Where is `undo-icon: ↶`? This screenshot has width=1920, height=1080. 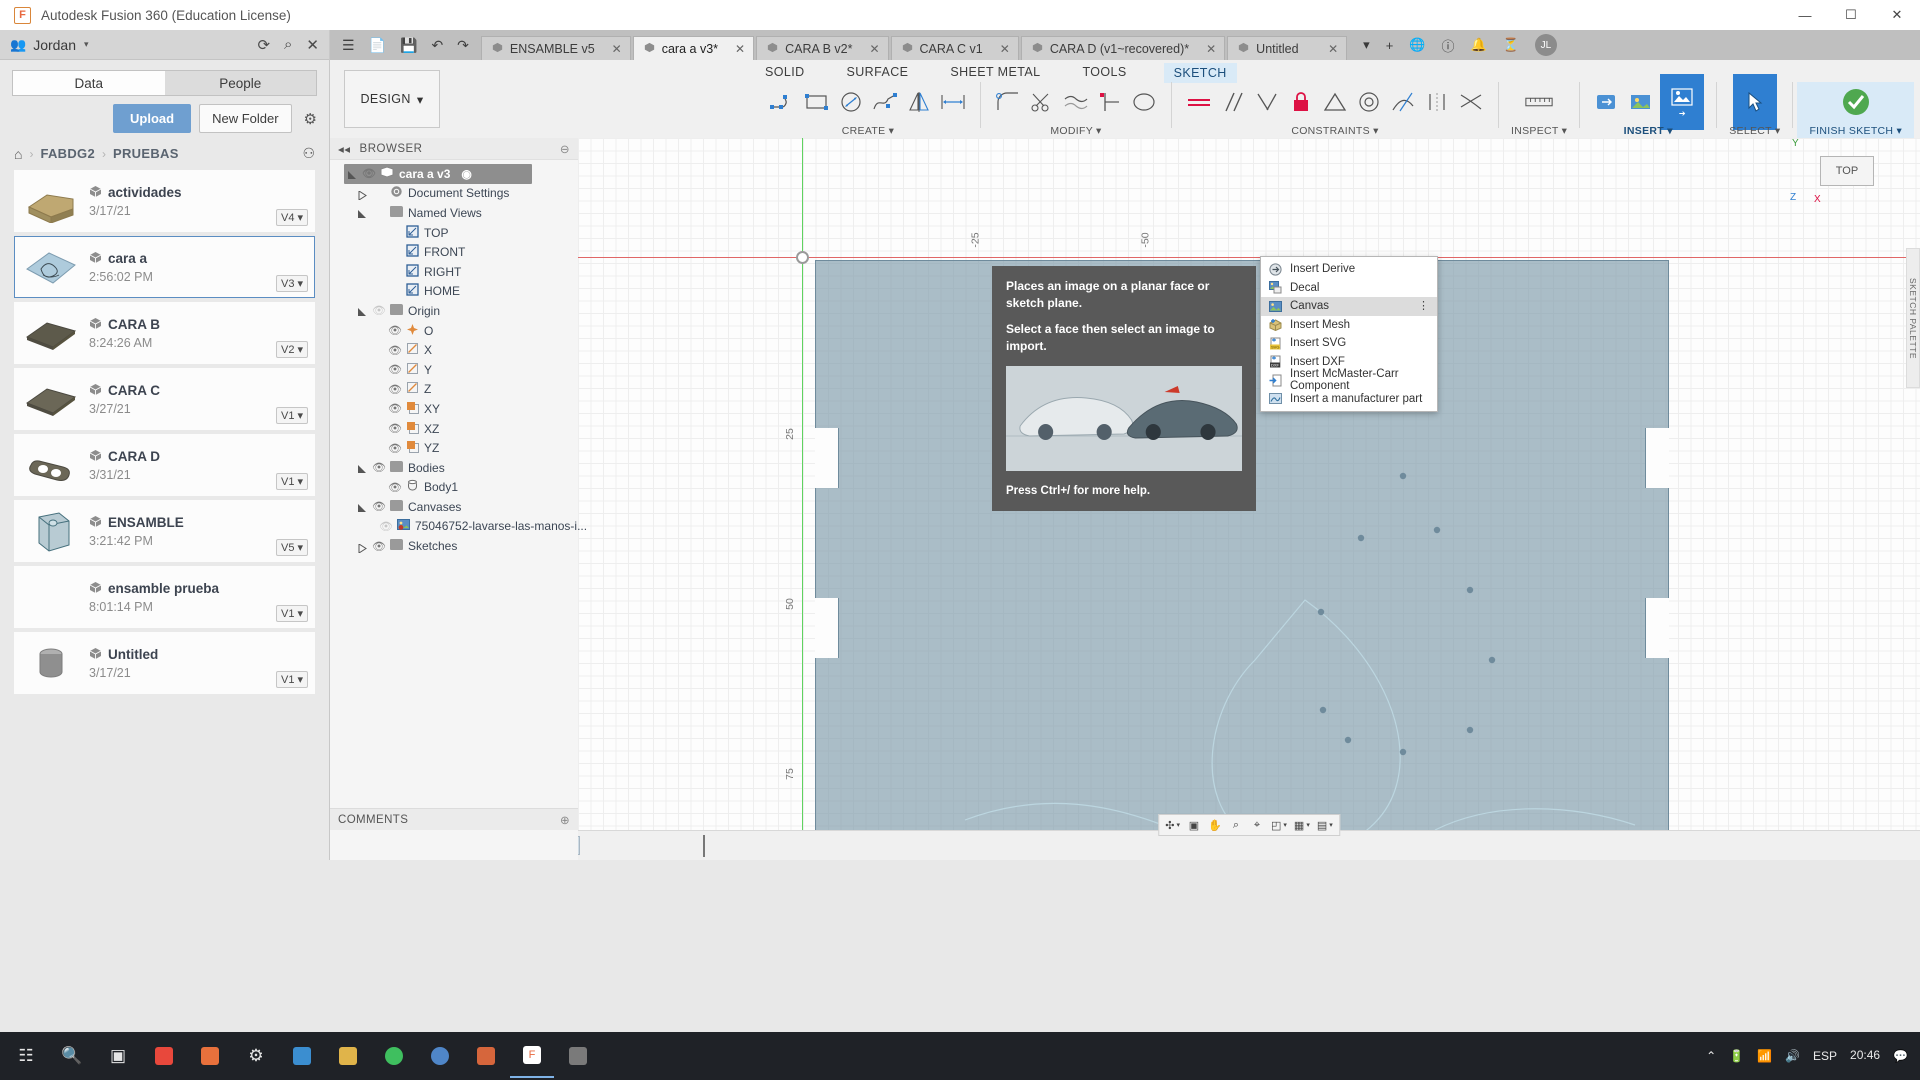 undo-icon: ↶ is located at coordinates (437, 45).